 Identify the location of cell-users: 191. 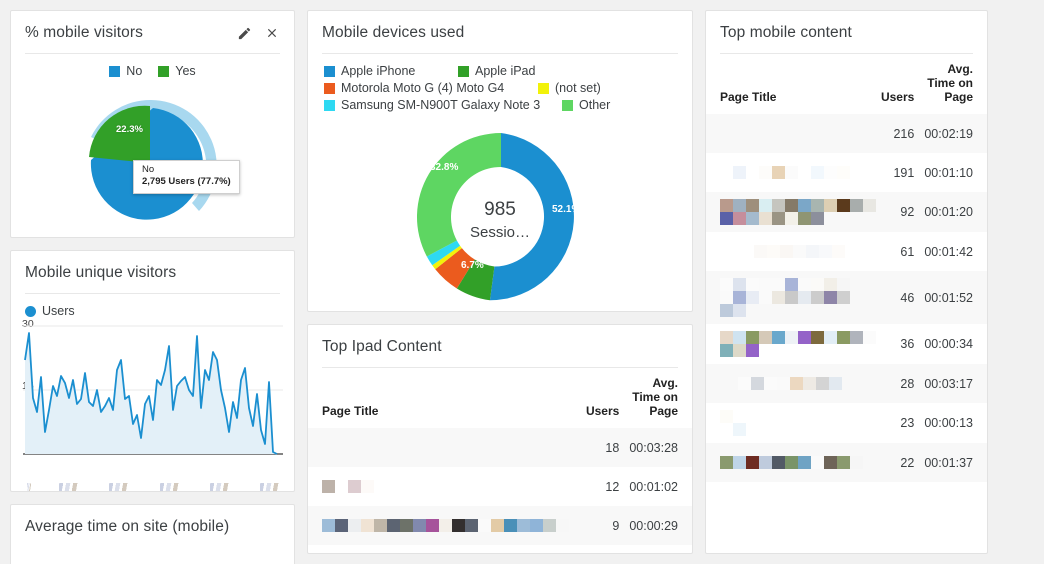
(904, 172).